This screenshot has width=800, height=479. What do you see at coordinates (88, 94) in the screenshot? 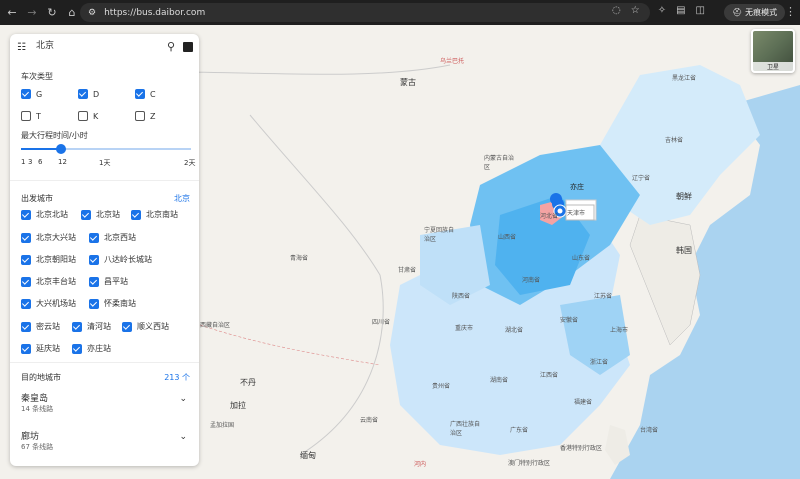
I see `checkbox-d: D` at bounding box center [88, 94].